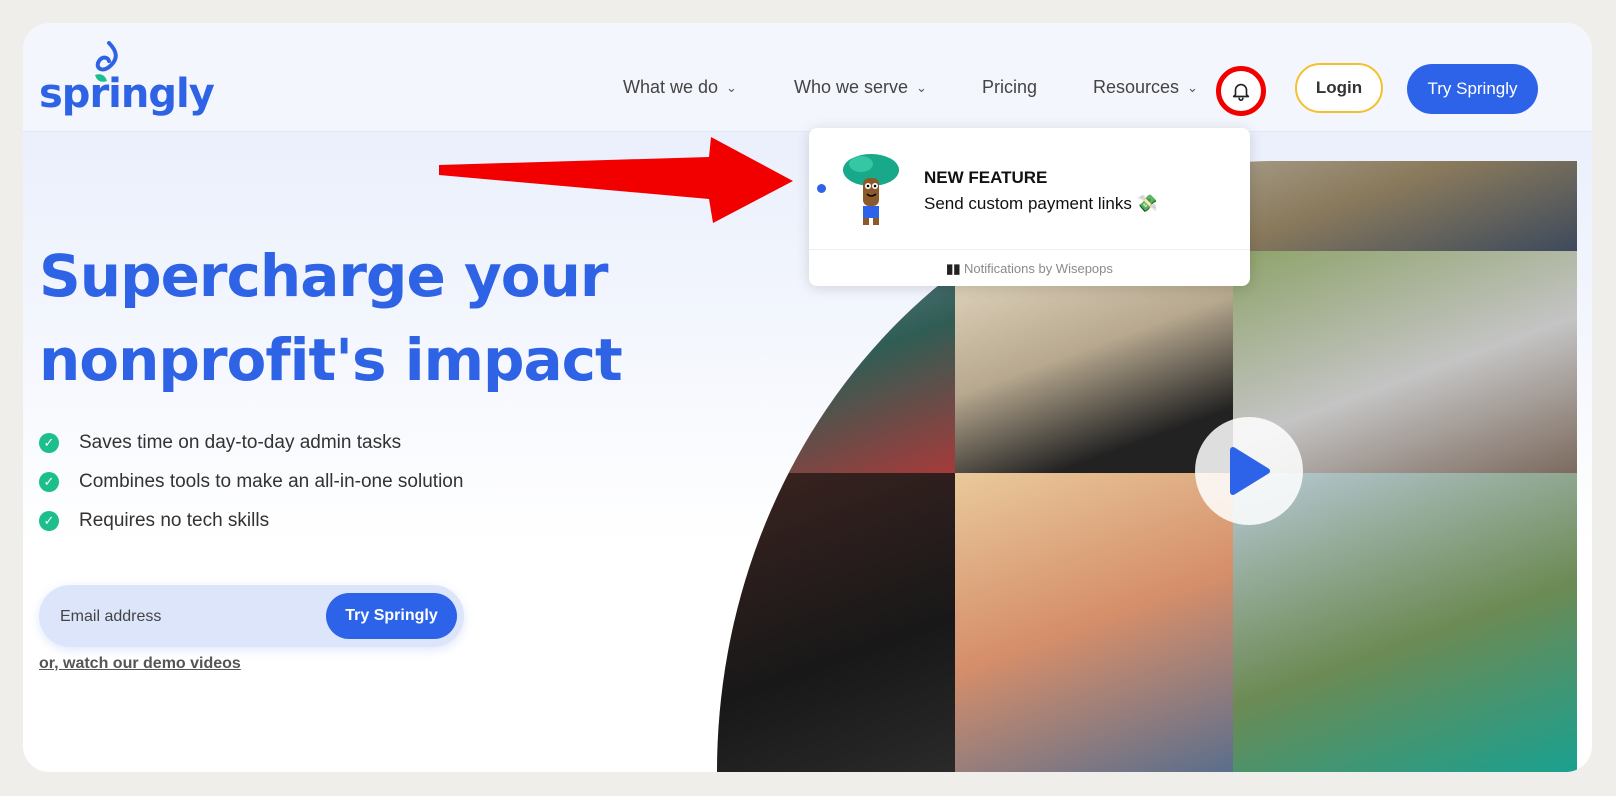  I want to click on notification-footer-text: Notifications by Wisepops, so click(1038, 268).